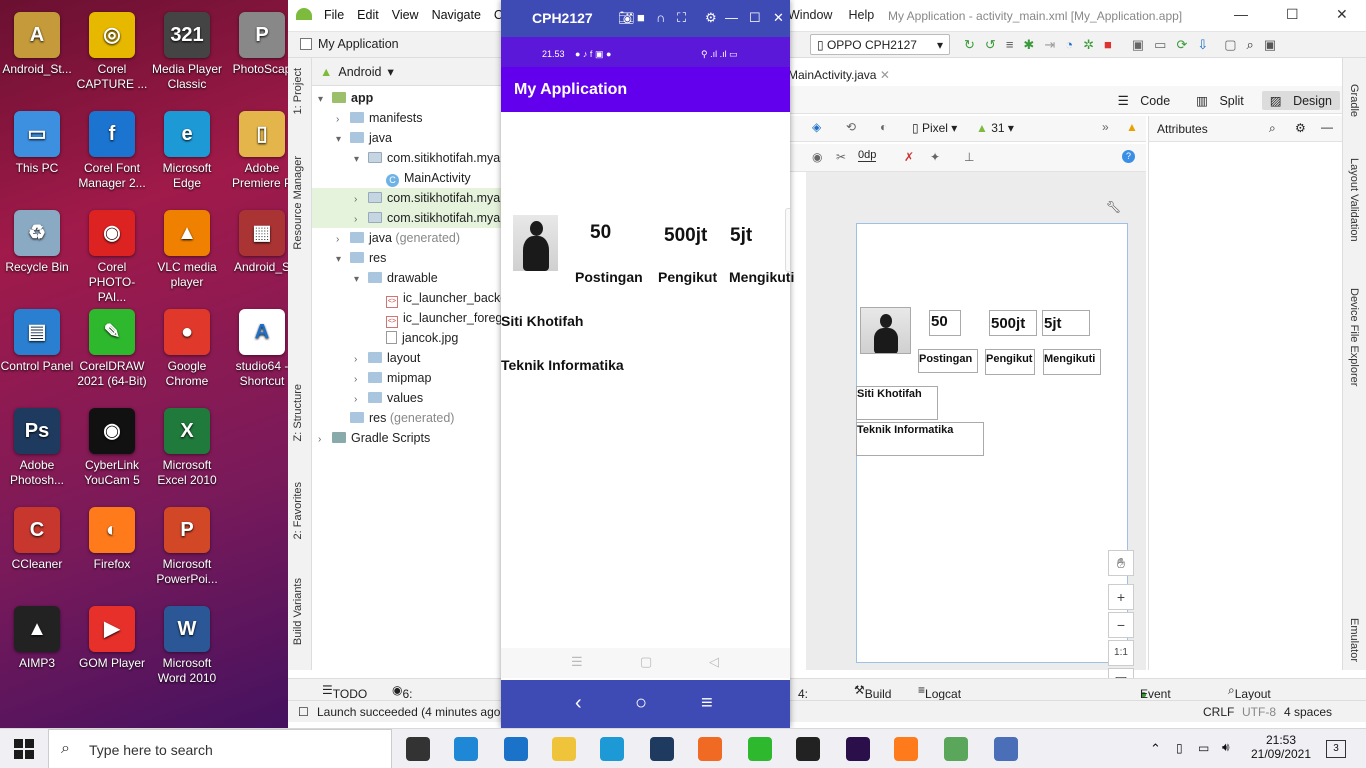 Image resolution: width=1366 pixels, height=768 pixels. What do you see at coordinates (1049, 45) in the screenshot?
I see `attach-icon: ⇥` at bounding box center [1049, 45].